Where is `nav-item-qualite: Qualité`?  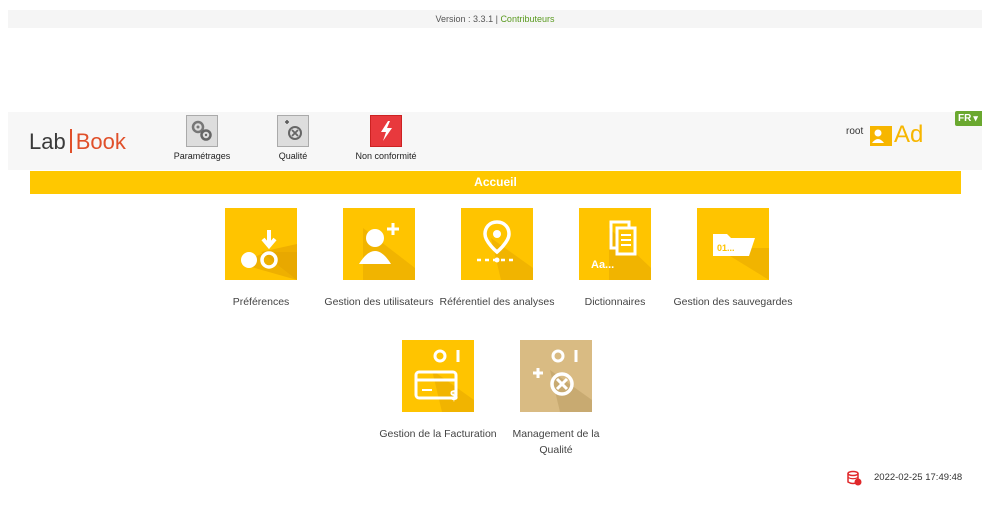
nav-item-qualite: Qualité is located at coordinates (293, 138).